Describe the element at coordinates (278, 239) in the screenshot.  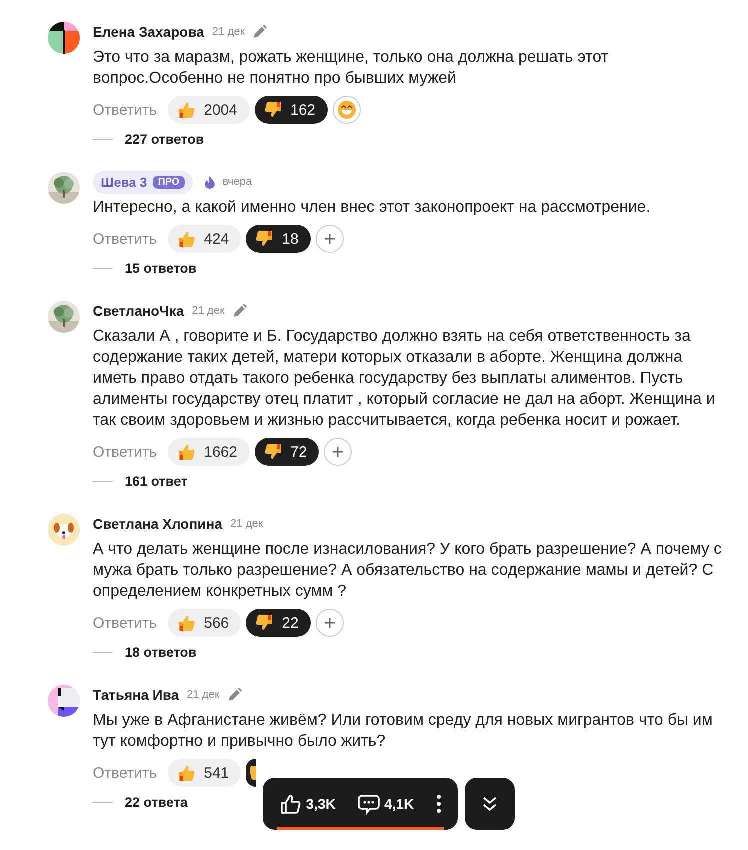
I see `dislike-button: 18` at that location.